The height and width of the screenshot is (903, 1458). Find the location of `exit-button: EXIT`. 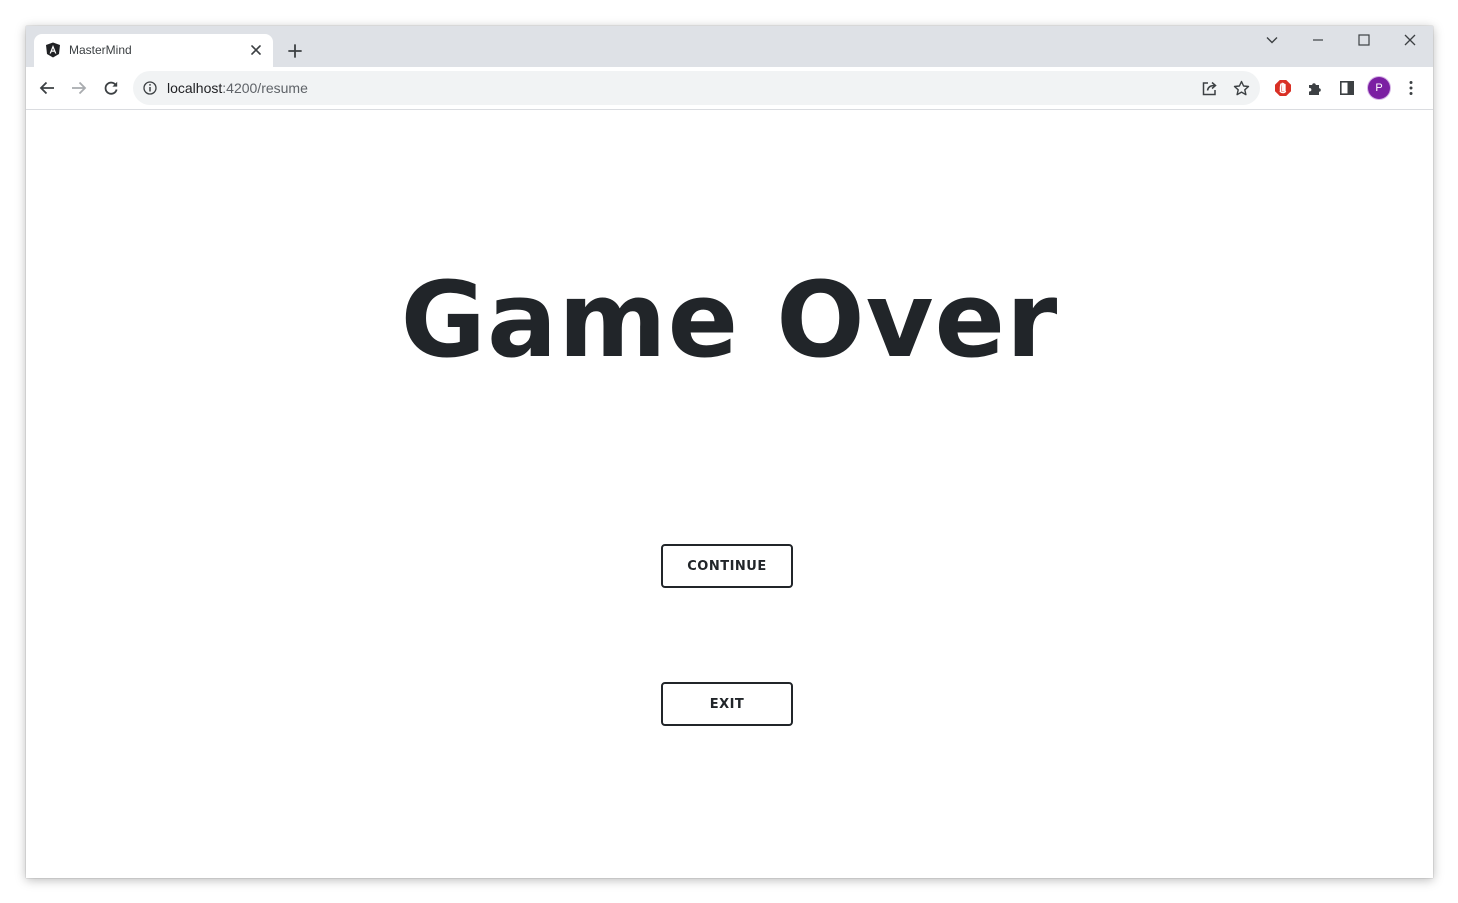

exit-button: EXIT is located at coordinates (727, 704).